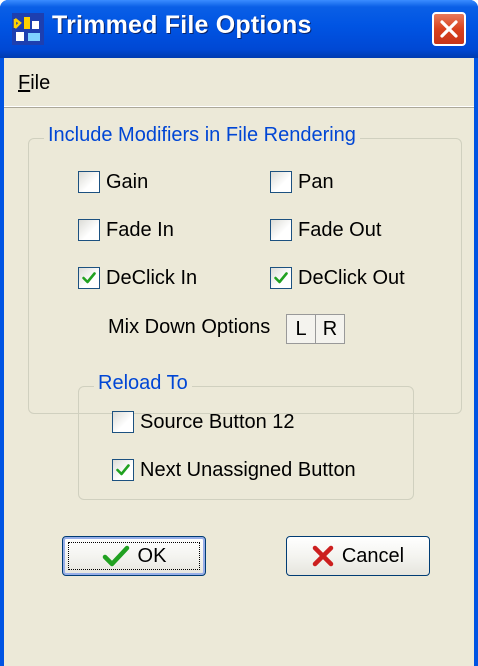 The width and height of the screenshot is (478, 666). Describe the element at coordinates (189, 327) in the screenshot. I see `mix-down-options-label: Mix Down Options` at that location.